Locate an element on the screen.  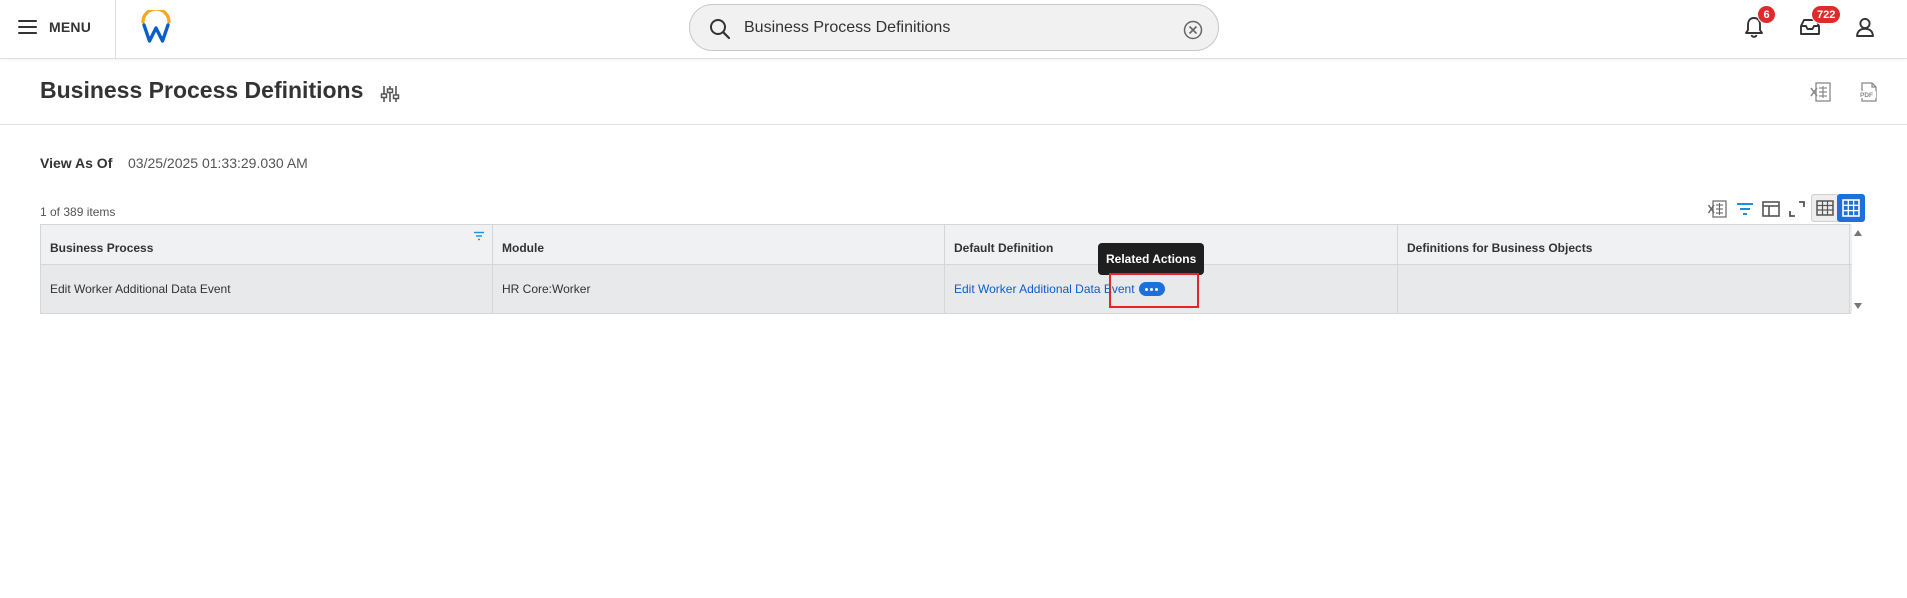
column-header-business-process: Business Process is located at coordinates (267, 244).